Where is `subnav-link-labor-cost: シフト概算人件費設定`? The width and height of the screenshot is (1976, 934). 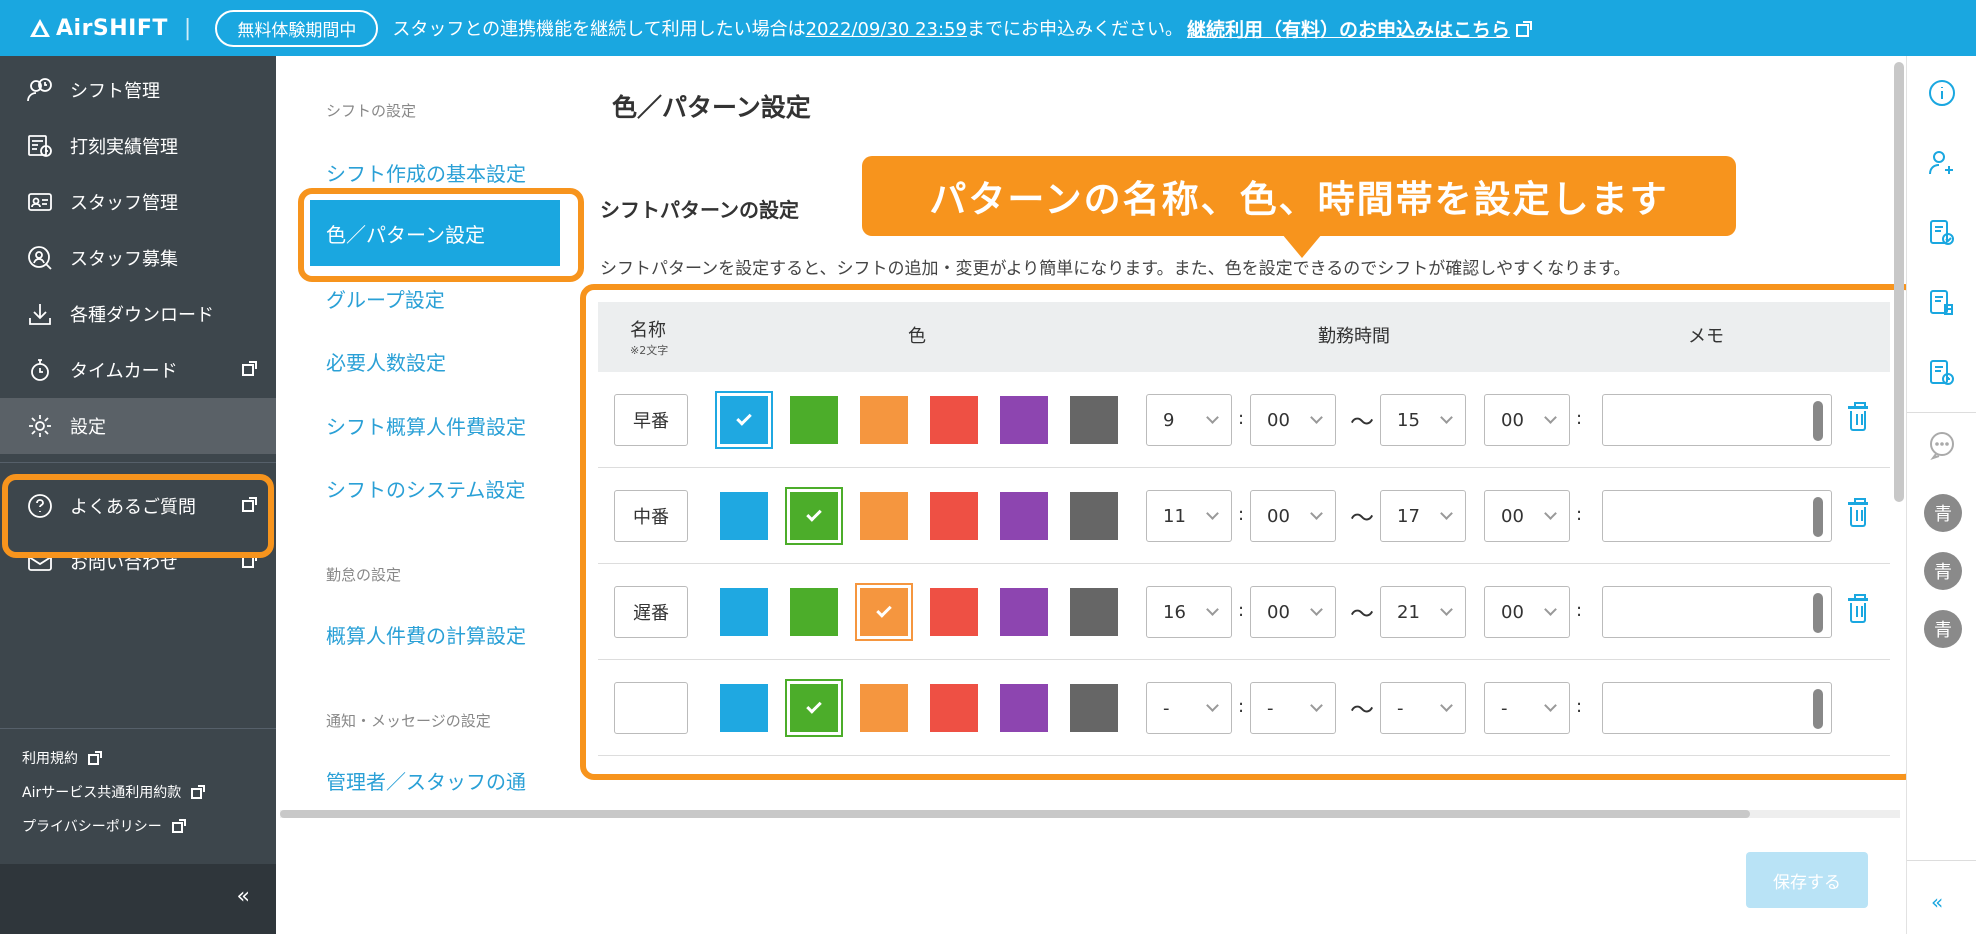 subnav-link-labor-cost: シフト概算人件費設定 is located at coordinates (426, 425).